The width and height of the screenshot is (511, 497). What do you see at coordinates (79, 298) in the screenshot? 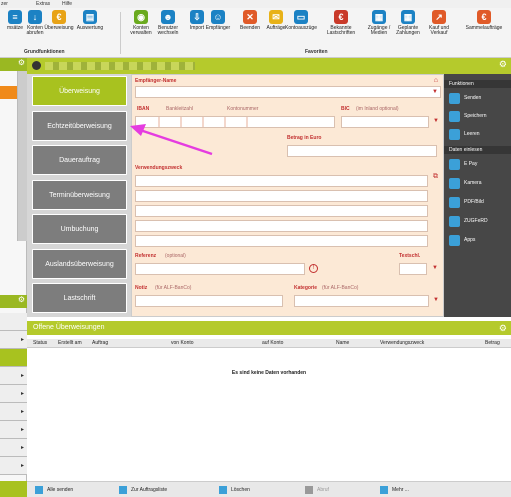
I see `transfer-type-6: Lastschrift` at bounding box center [79, 298].